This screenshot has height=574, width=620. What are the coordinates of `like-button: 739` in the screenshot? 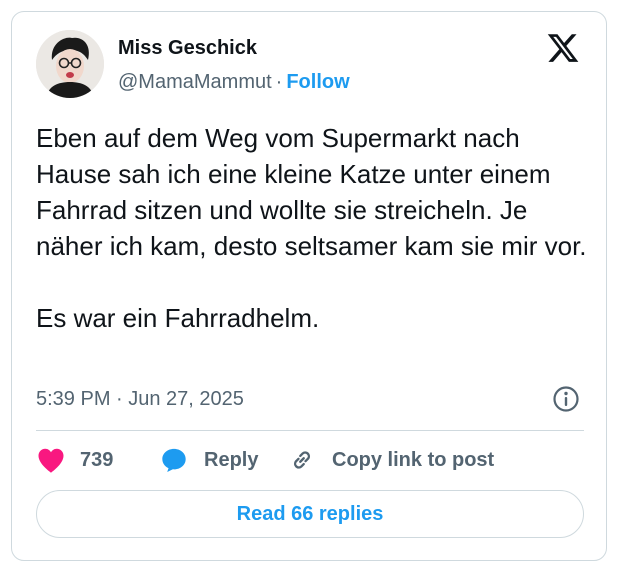 It's located at (74, 460).